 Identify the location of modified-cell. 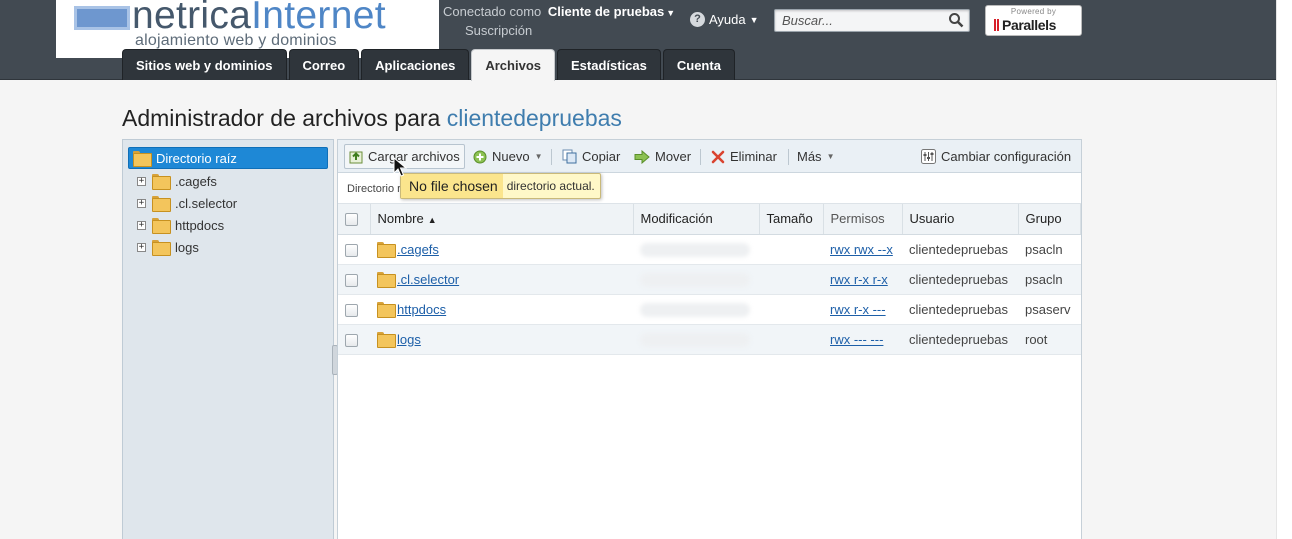
(696, 339).